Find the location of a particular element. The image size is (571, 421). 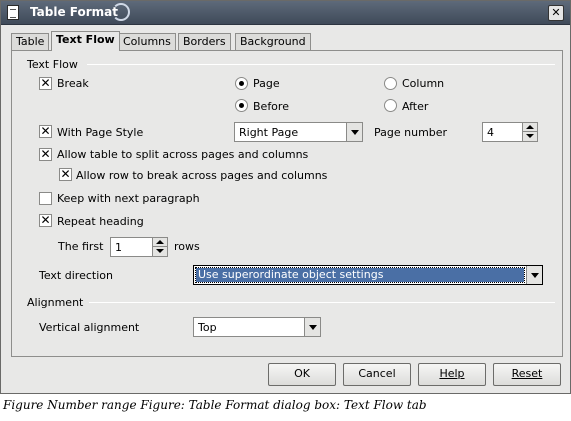

ok-button: OK is located at coordinates (302, 374).